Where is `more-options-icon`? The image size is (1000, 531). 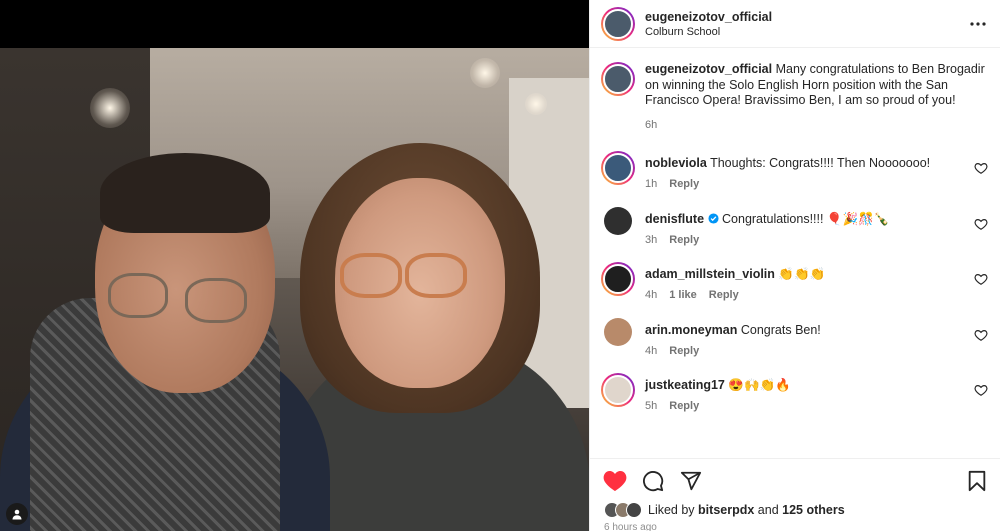 more-options-icon is located at coordinates (978, 24).